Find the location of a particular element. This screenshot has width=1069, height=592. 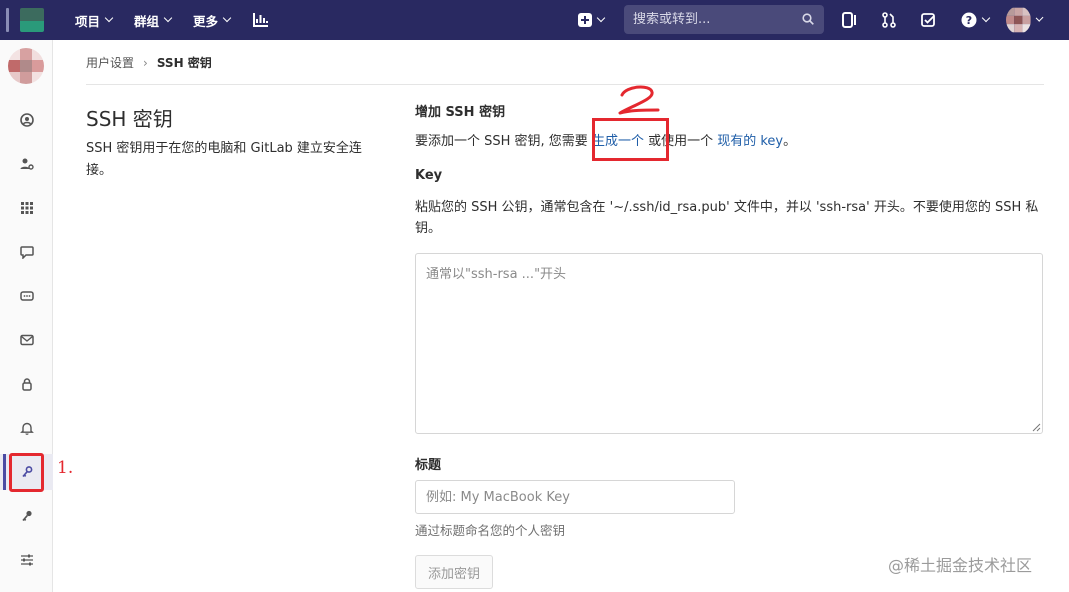

sidebar-user-avatar is located at coordinates (26, 66).